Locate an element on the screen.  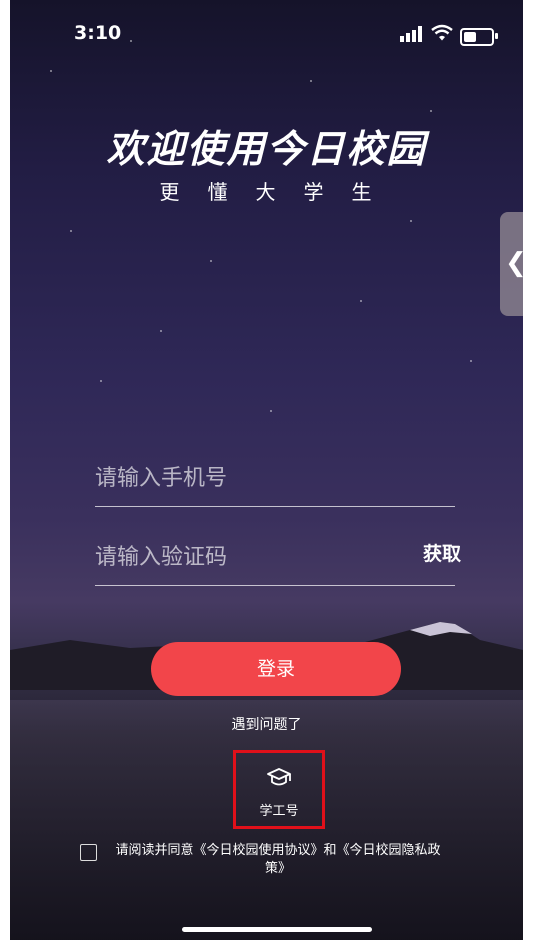
agreement-checkbox is located at coordinates (88, 852).